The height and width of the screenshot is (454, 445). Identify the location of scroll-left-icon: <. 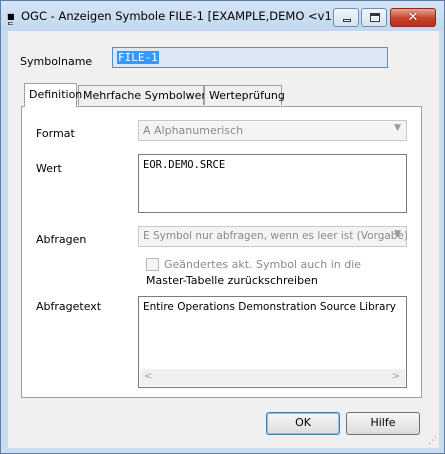
(148, 376).